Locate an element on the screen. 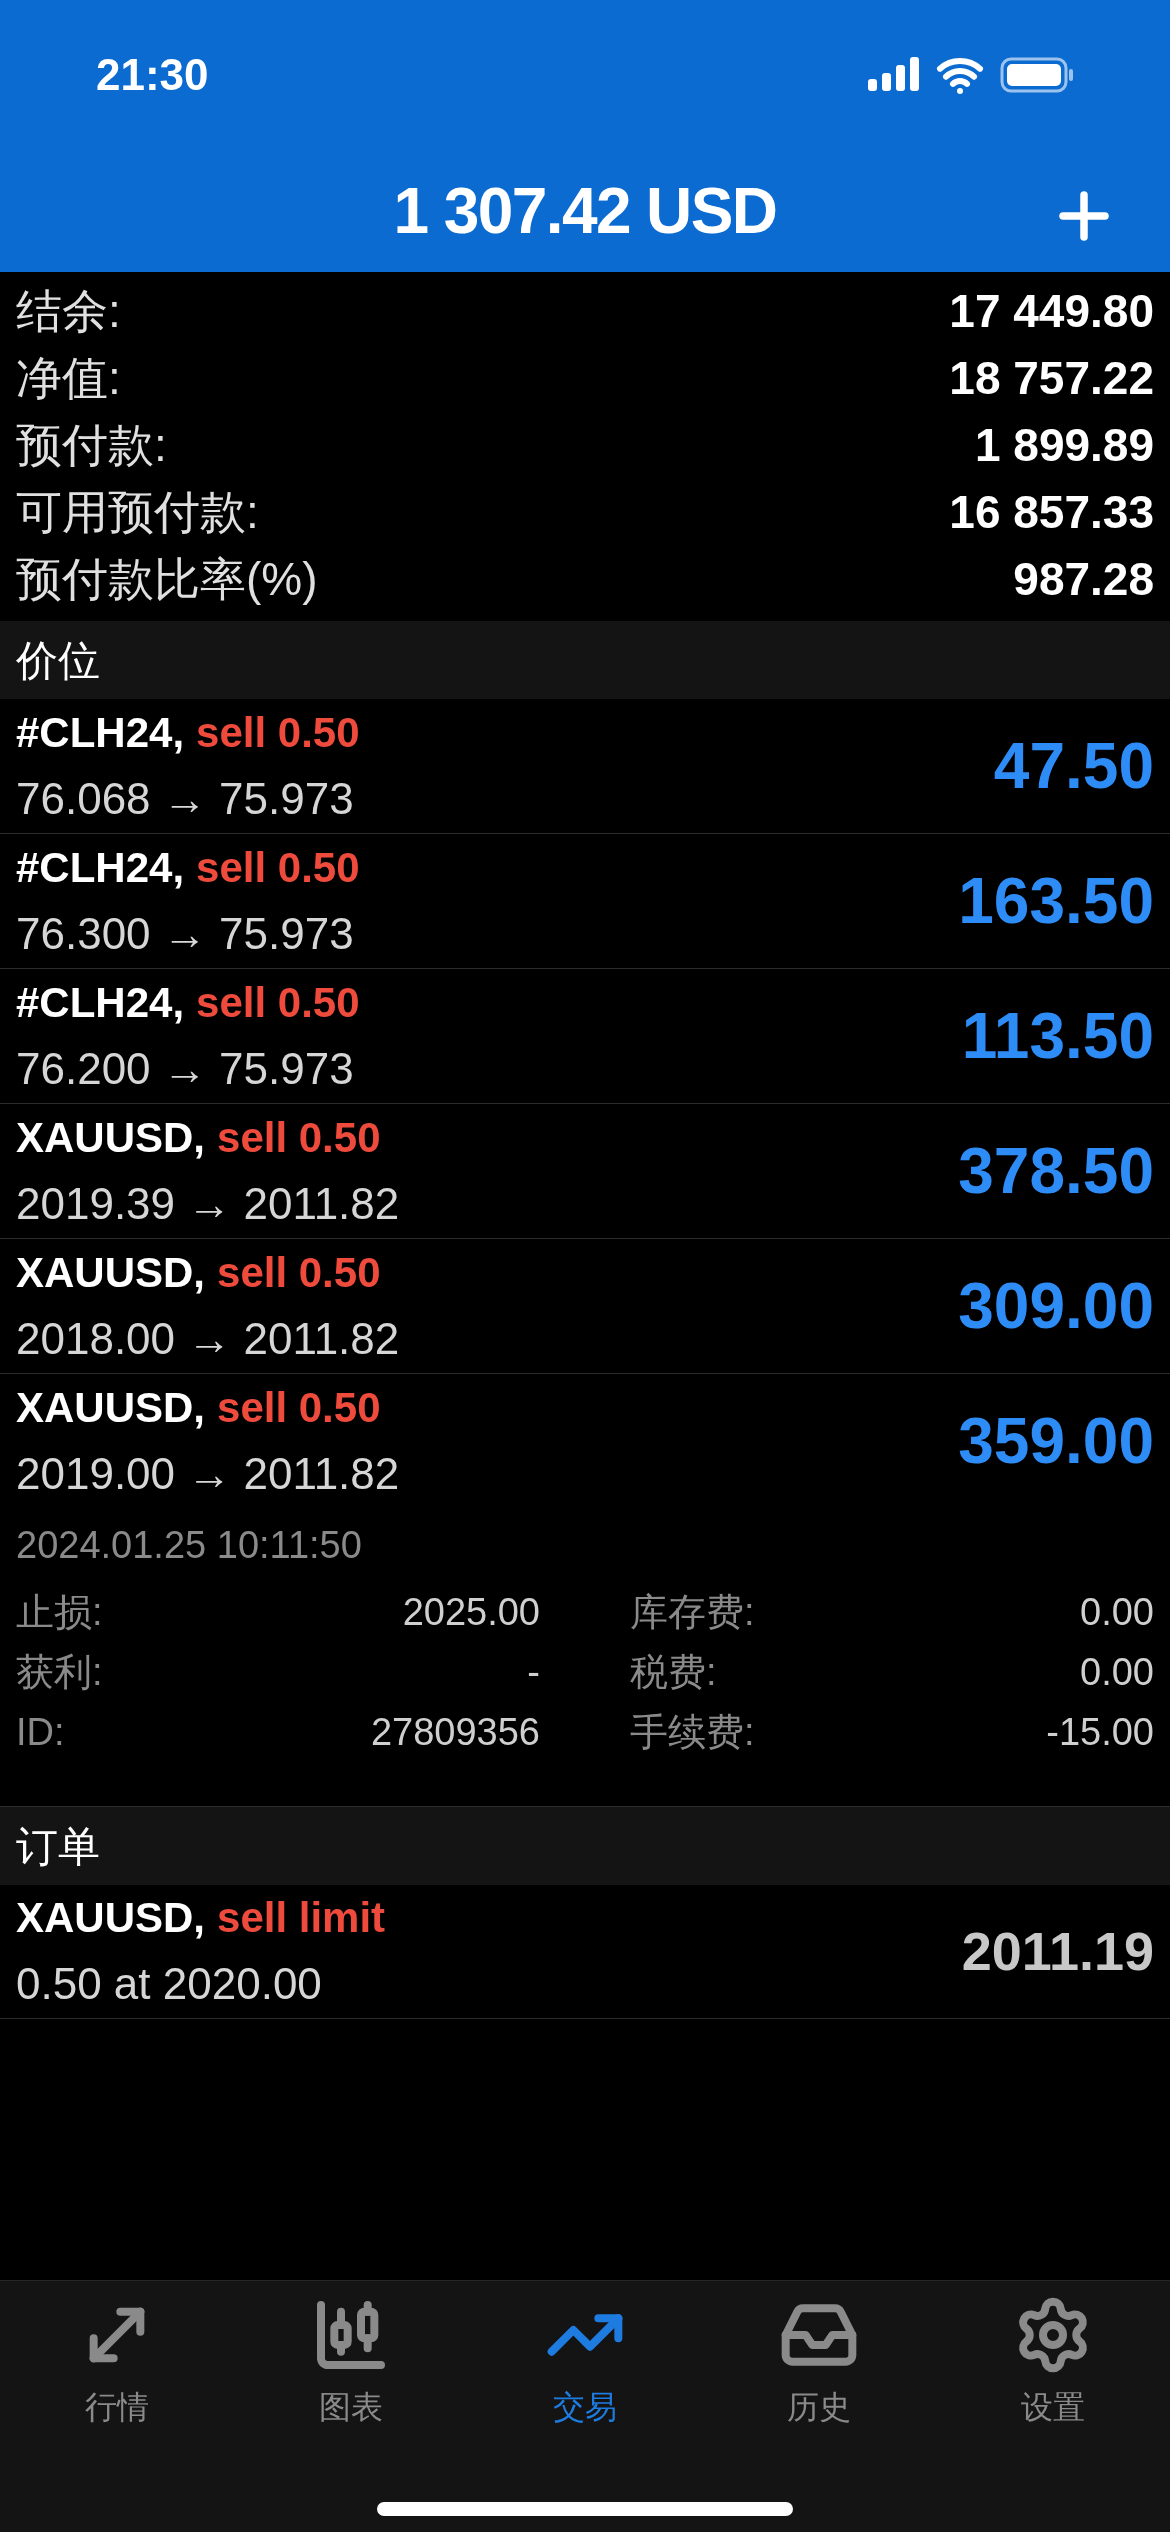 The width and height of the screenshot is (1170, 2532). detail-label: 税费: is located at coordinates (673, 1672).